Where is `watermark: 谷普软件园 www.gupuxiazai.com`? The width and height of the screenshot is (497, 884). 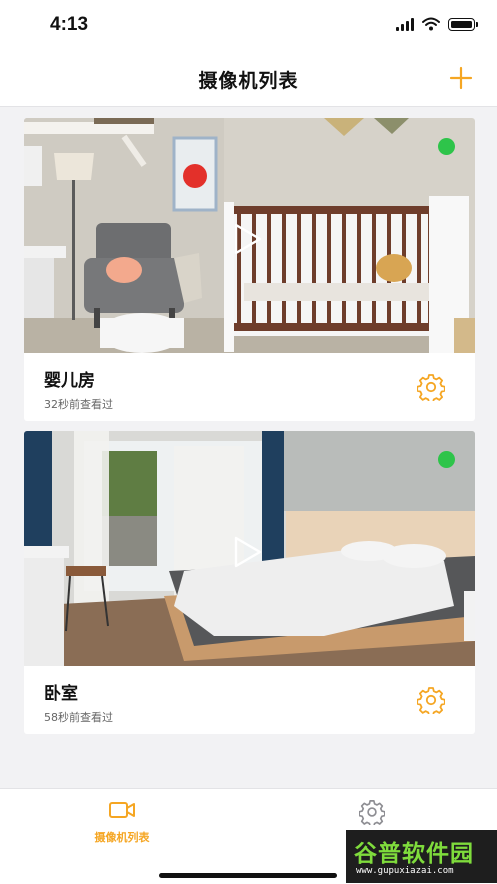
watermark: 谷普软件园 www.gupuxiazai.com is located at coordinates (421, 856).